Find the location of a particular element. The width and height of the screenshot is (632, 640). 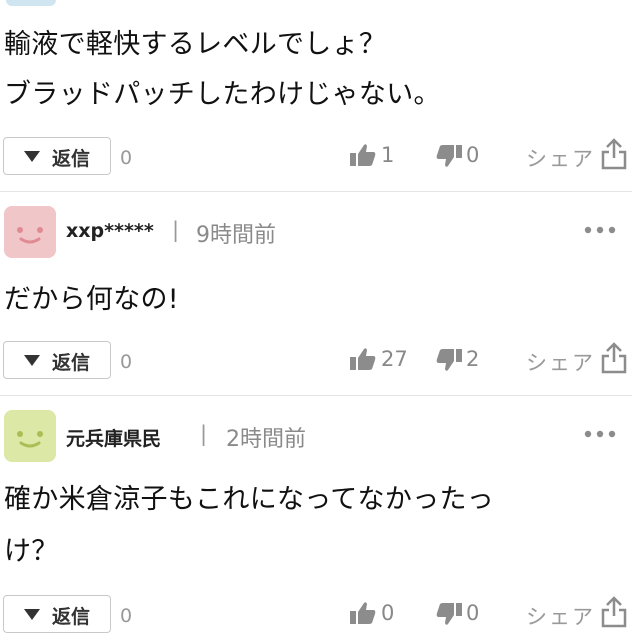

username: 元兵庫県民 is located at coordinates (113, 437).